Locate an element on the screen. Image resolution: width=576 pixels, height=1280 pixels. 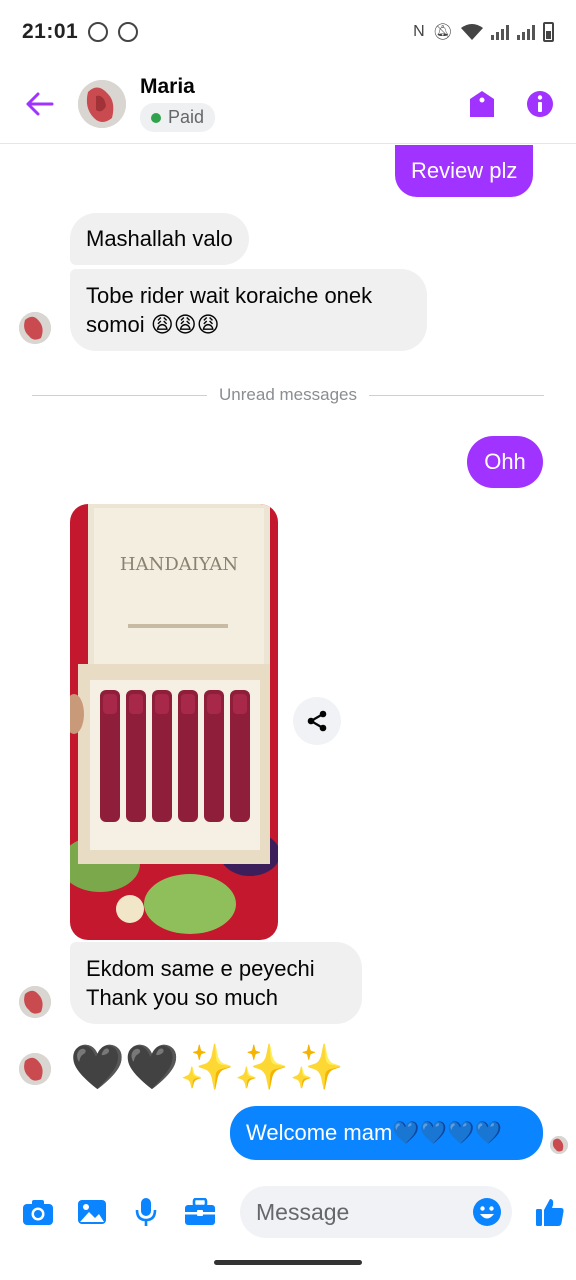
status-badge: Paid is located at coordinates (178, 117).